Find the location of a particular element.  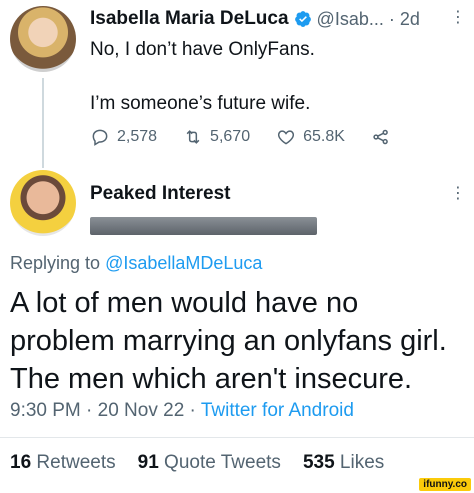

tweet2-text-line: problem marrying an onlyfans girl. is located at coordinates (228, 341).